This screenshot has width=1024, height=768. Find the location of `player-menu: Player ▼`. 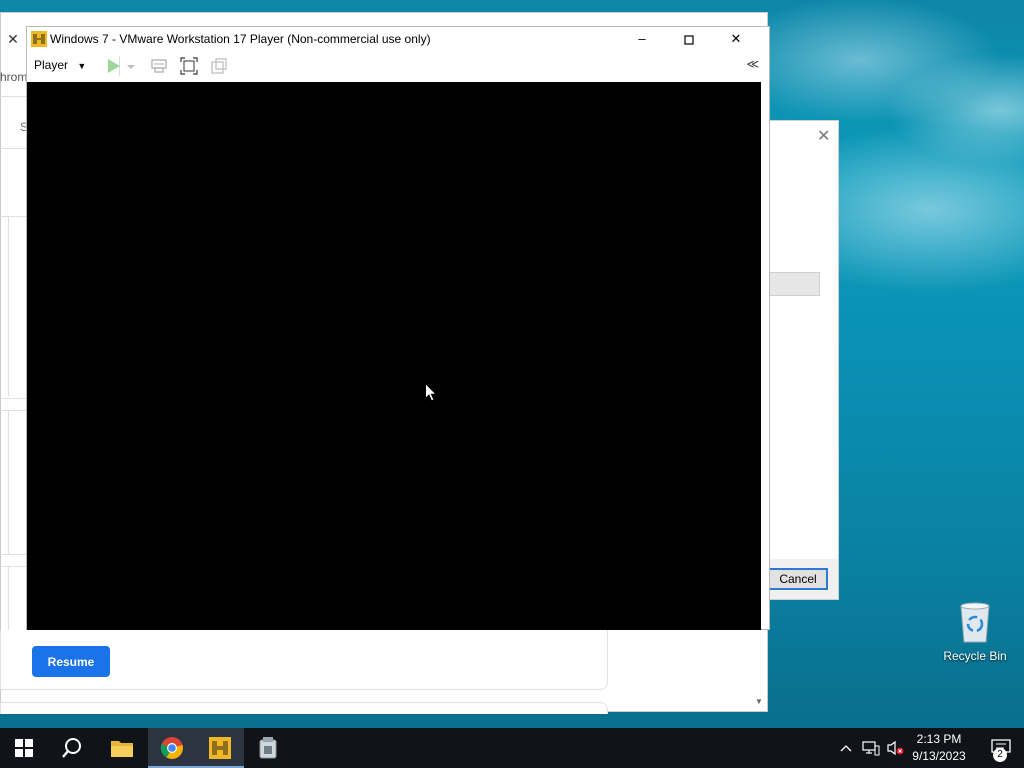

player-menu: Player ▼ is located at coordinates (60, 65).